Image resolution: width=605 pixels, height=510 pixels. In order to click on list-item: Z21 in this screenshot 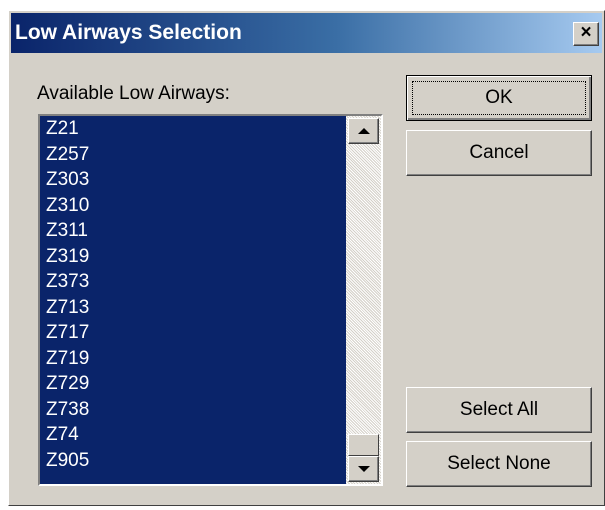, I will do `click(193, 129)`.